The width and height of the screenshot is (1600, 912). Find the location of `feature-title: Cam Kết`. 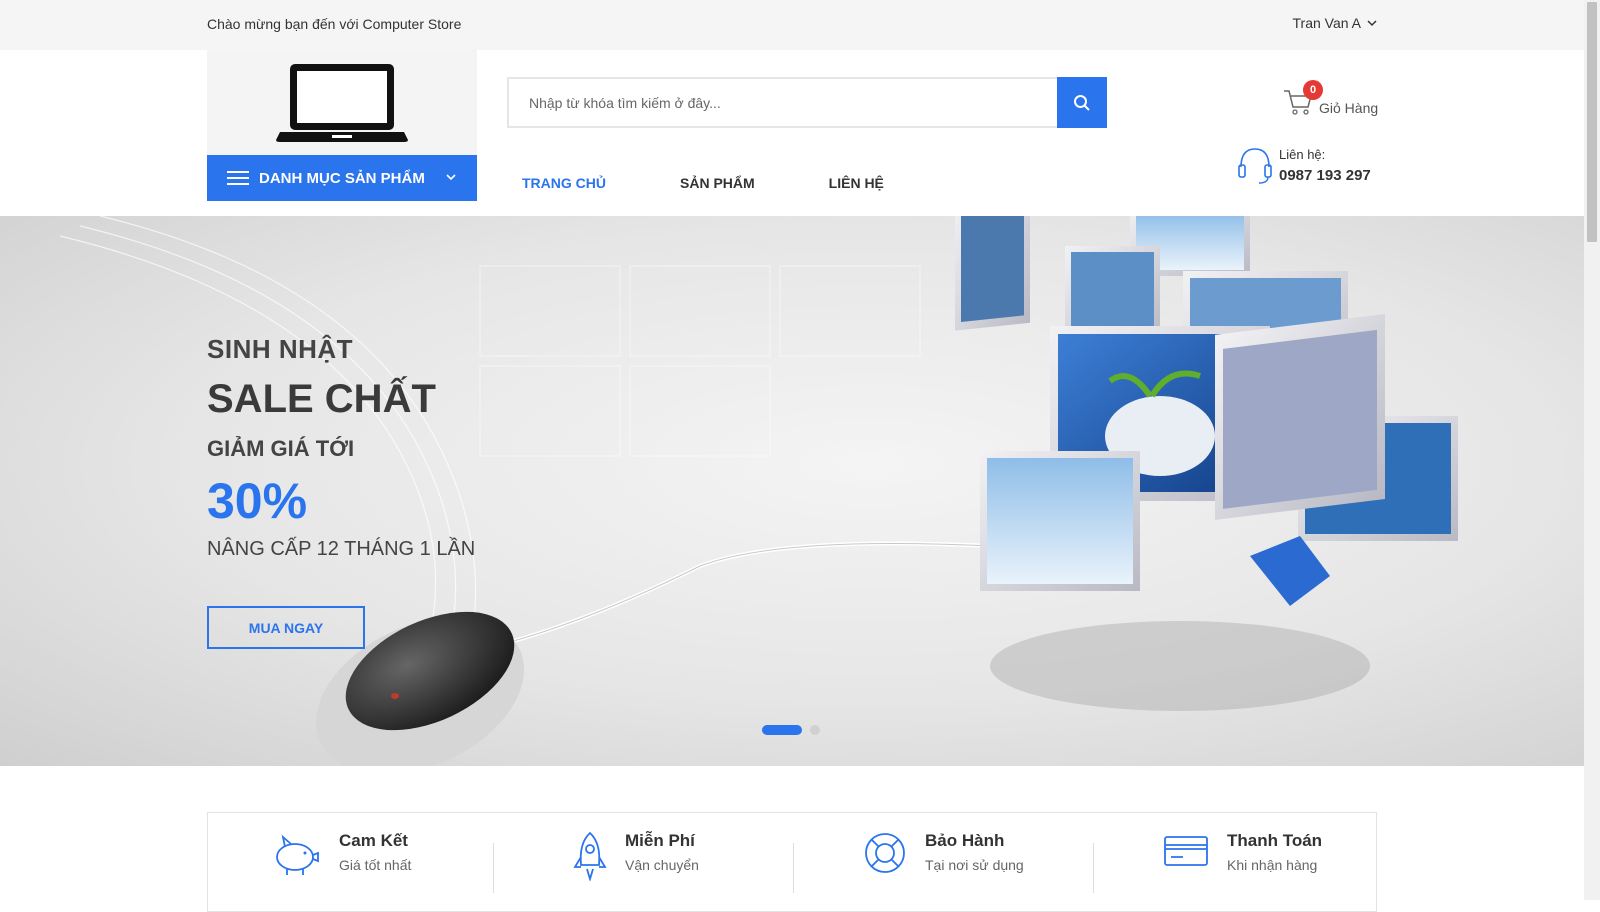

feature-title: Cam Kết is located at coordinates (373, 840).